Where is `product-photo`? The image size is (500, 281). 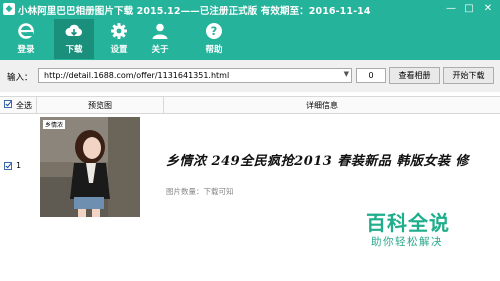 product-photo is located at coordinates (90, 167).